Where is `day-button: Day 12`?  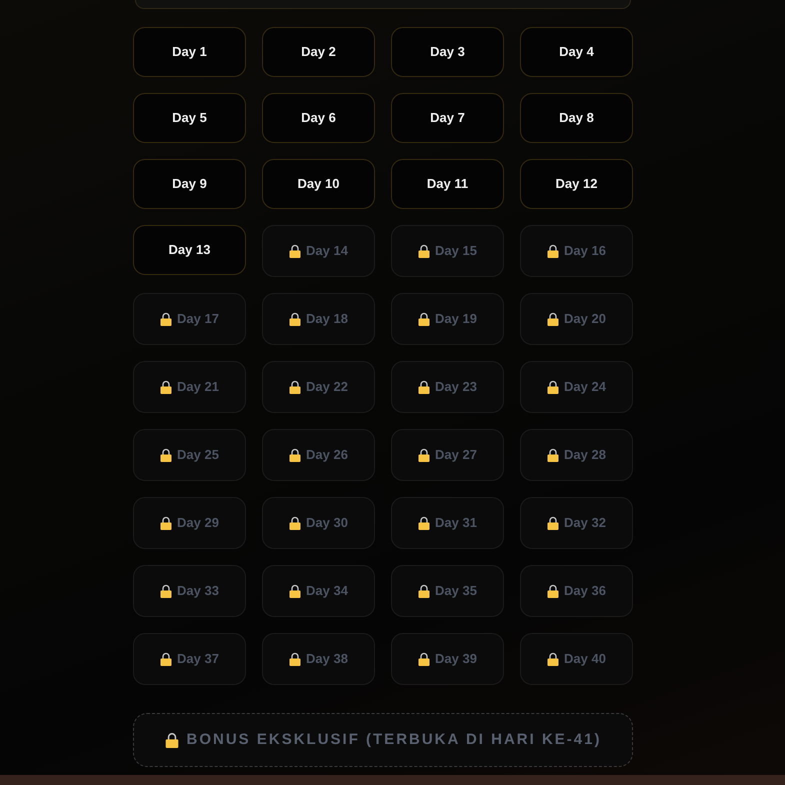
day-button: Day 12 is located at coordinates (576, 183).